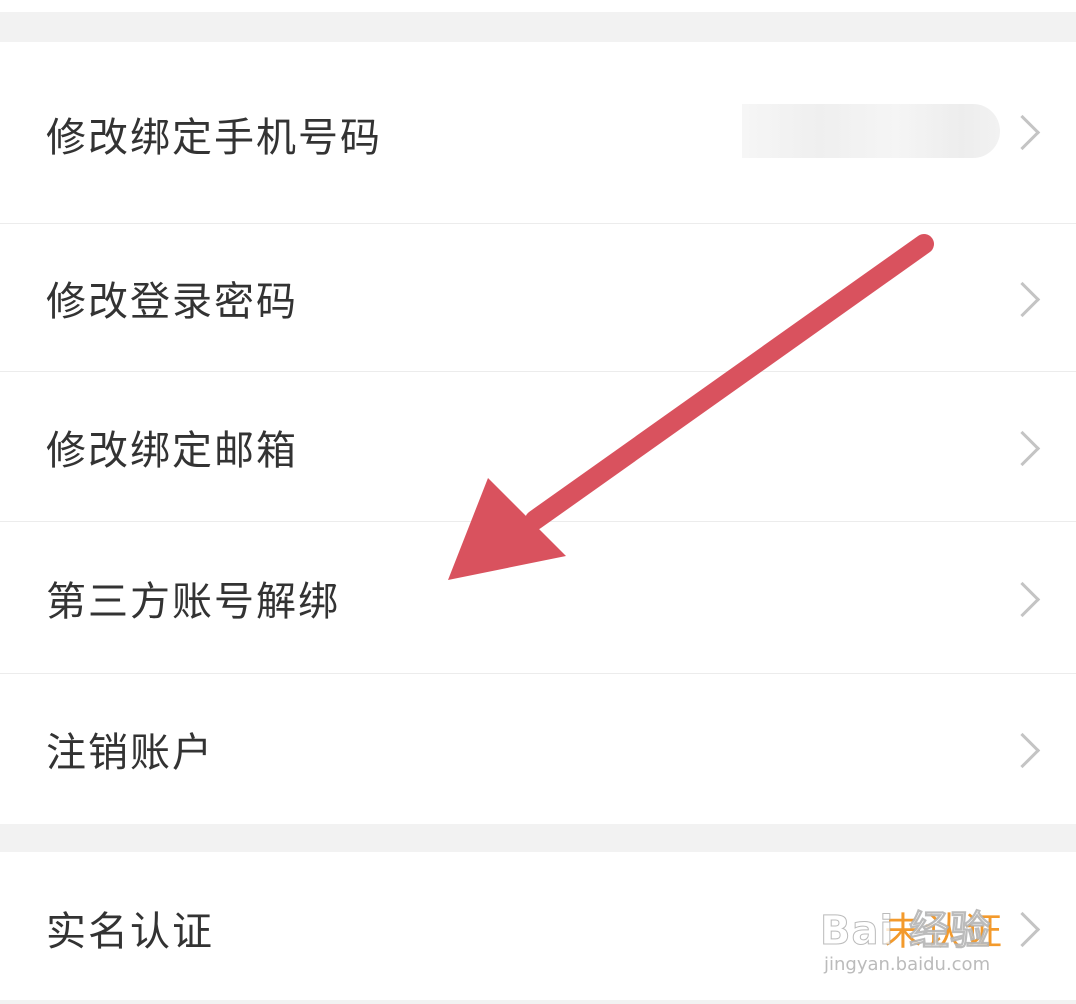 The height and width of the screenshot is (1004, 1076). What do you see at coordinates (130, 753) in the screenshot?
I see `menu-item-label: 注销账户` at bounding box center [130, 753].